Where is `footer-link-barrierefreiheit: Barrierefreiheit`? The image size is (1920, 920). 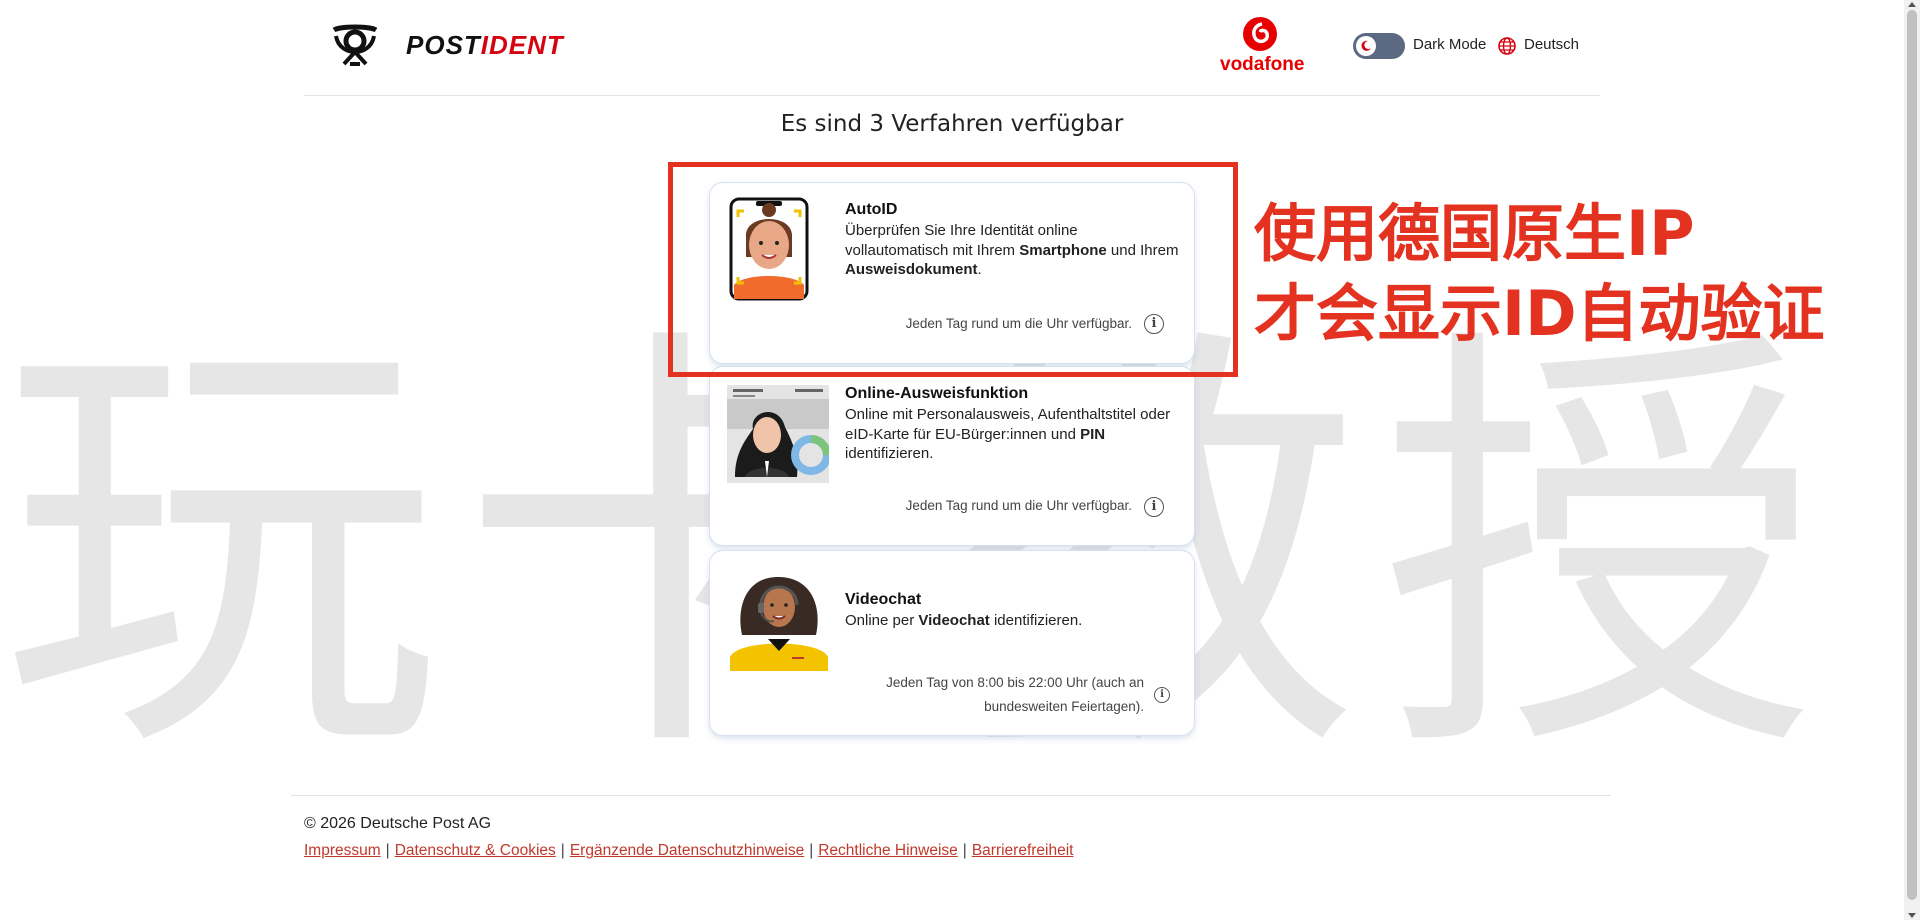 footer-link-barrierefreiheit: Barrierefreiheit is located at coordinates (1023, 850).